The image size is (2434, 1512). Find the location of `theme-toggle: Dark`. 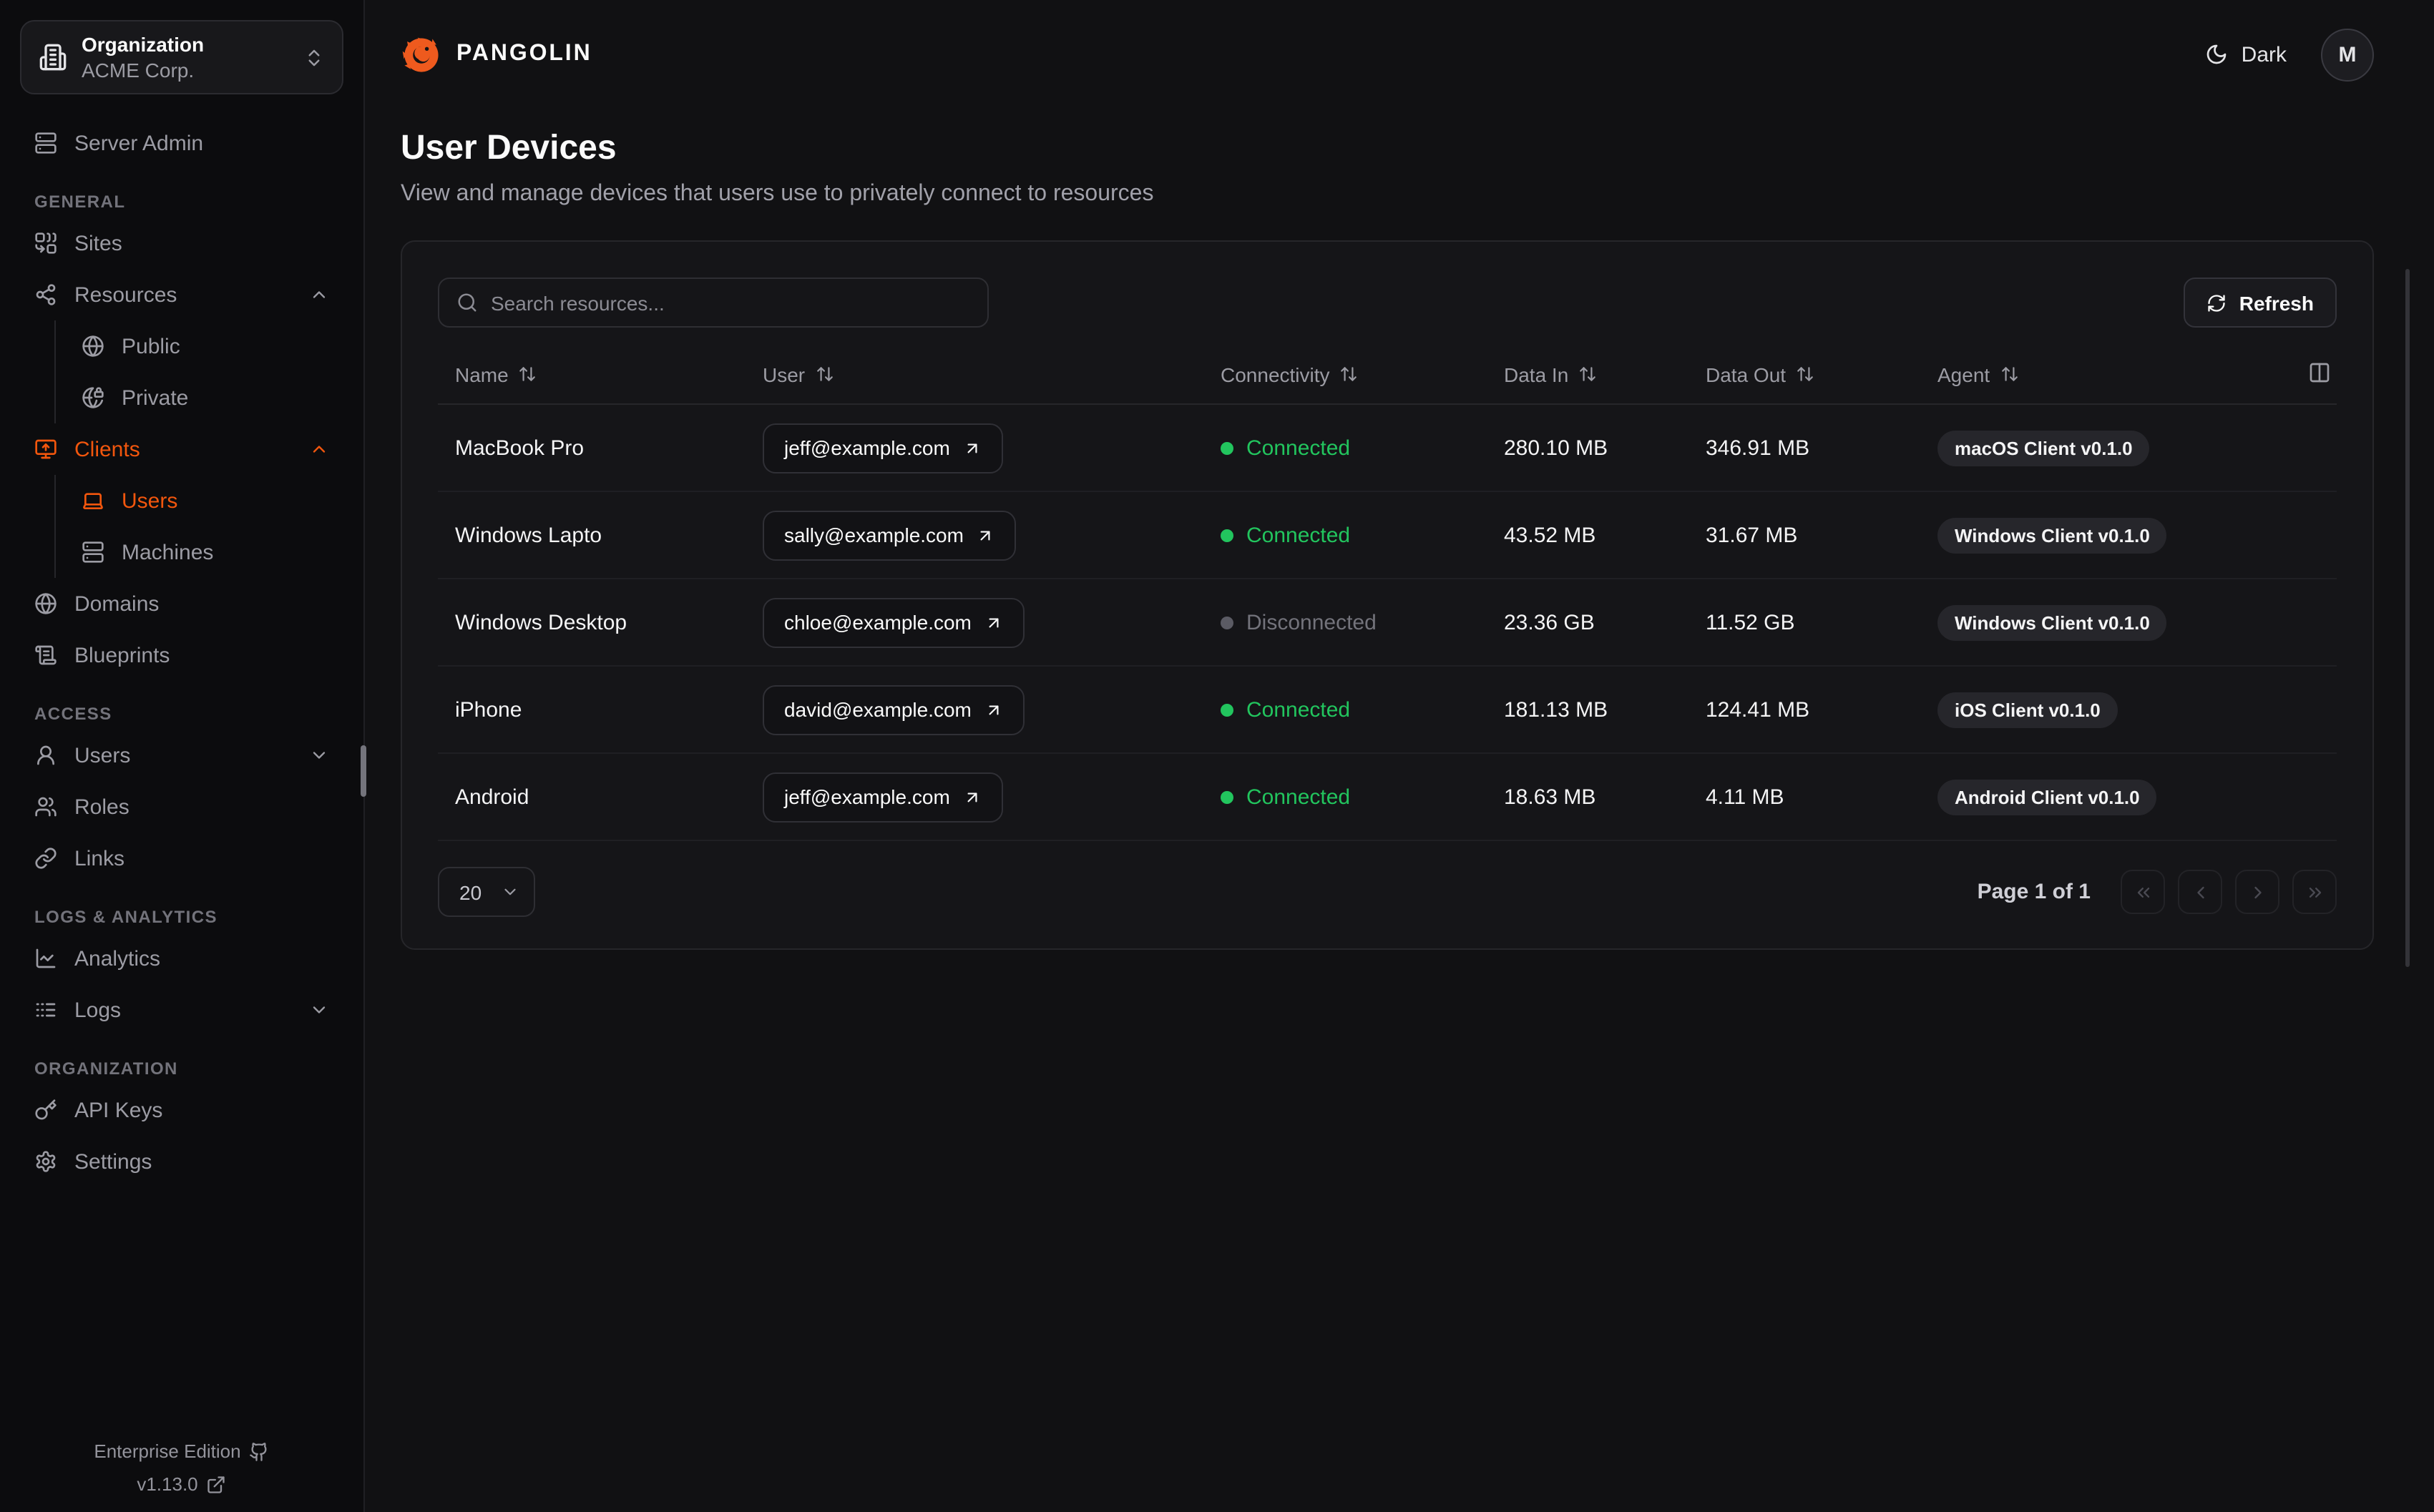

theme-toggle: Dark is located at coordinates (2246, 54).